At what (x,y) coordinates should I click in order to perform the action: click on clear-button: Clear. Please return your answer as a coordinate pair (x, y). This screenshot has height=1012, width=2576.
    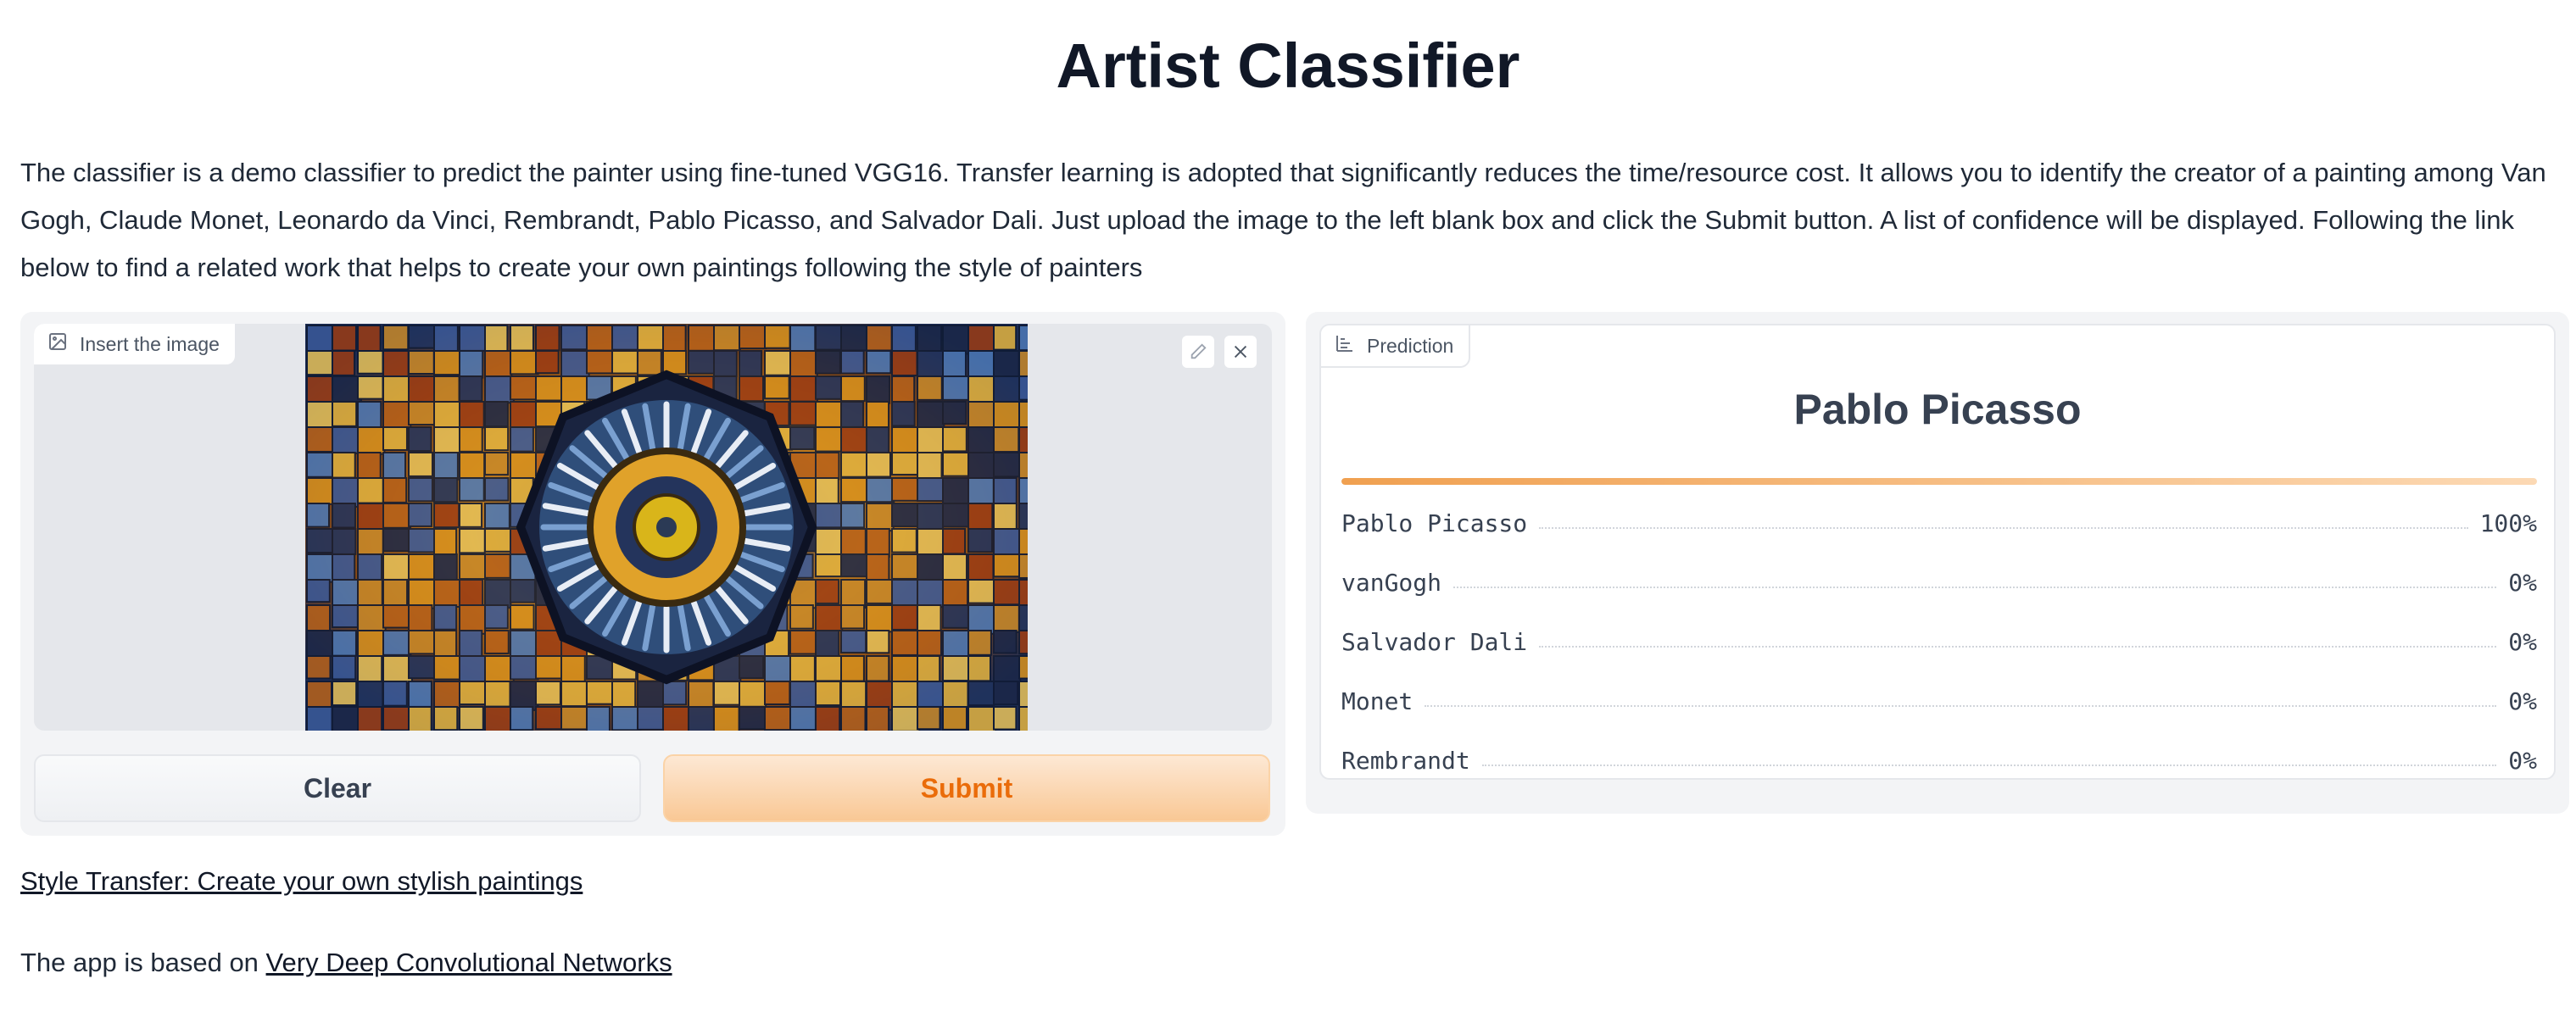
    Looking at the image, I should click on (337, 788).